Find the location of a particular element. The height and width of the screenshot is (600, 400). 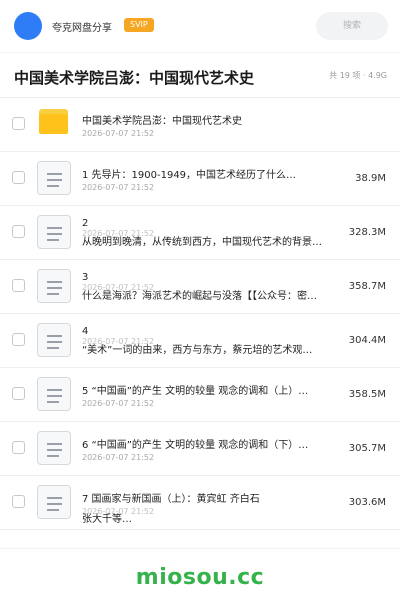

top-bar: 夸克网盘分享 SVIP 搜索 is located at coordinates (200, 26).